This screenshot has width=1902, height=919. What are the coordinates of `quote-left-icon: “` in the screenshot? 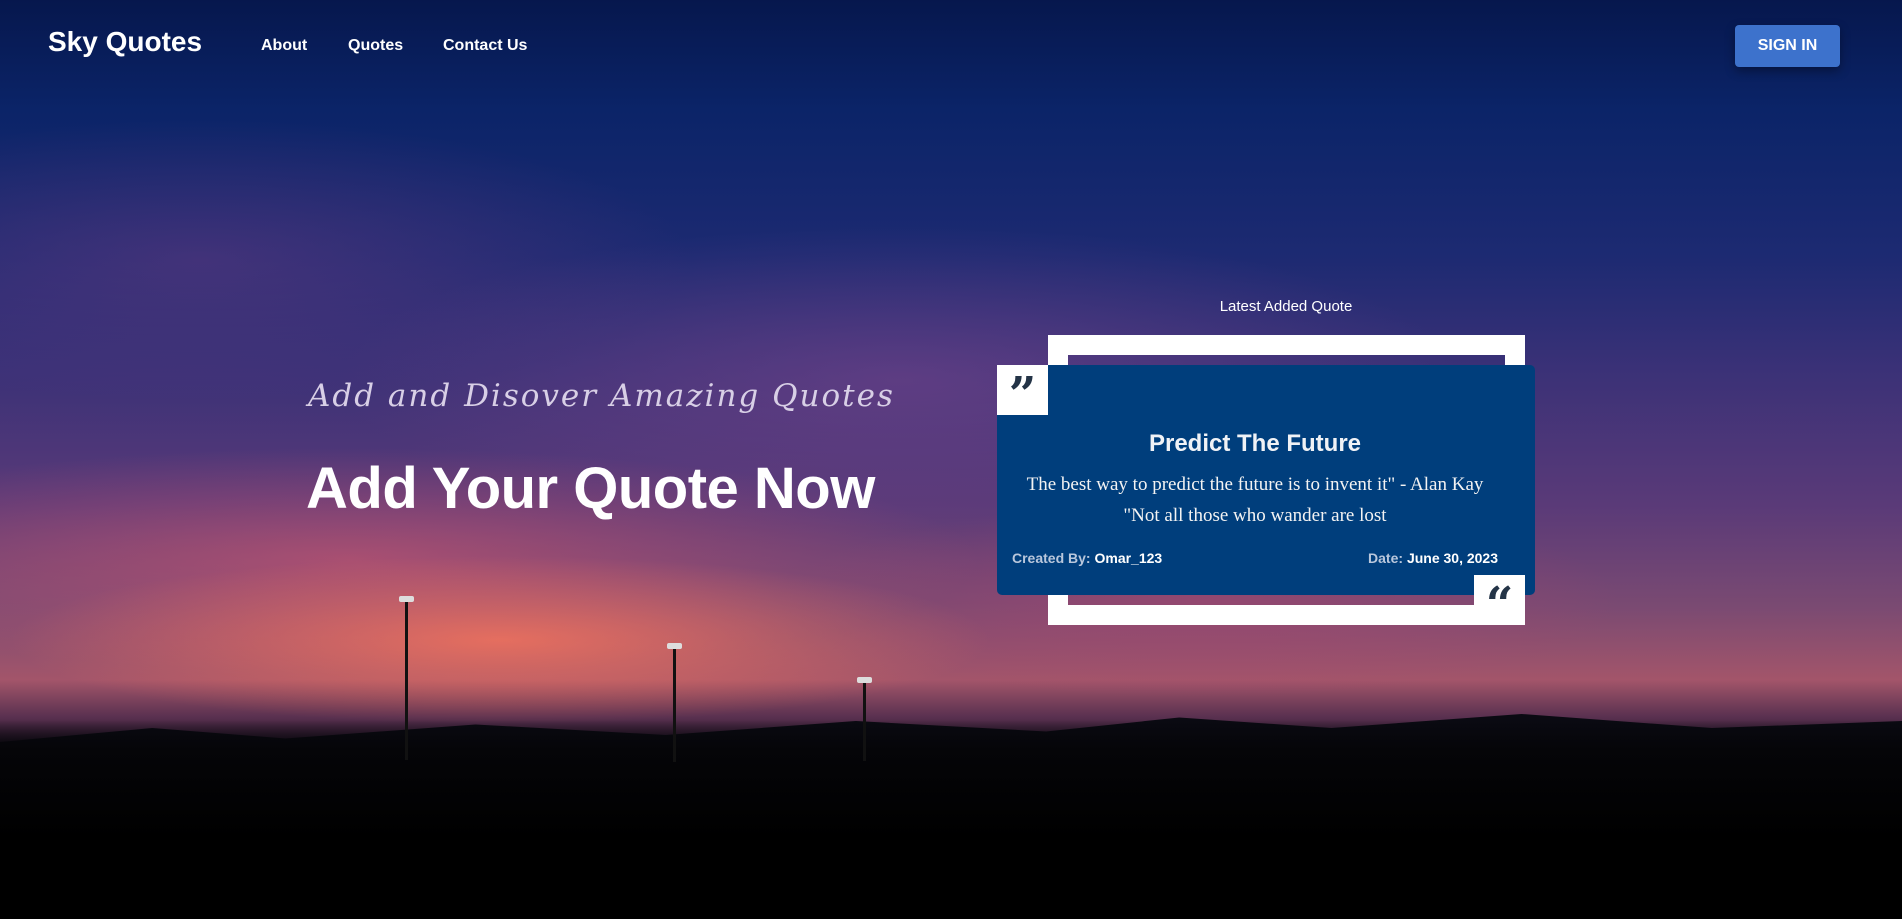 It's located at (1499, 602).